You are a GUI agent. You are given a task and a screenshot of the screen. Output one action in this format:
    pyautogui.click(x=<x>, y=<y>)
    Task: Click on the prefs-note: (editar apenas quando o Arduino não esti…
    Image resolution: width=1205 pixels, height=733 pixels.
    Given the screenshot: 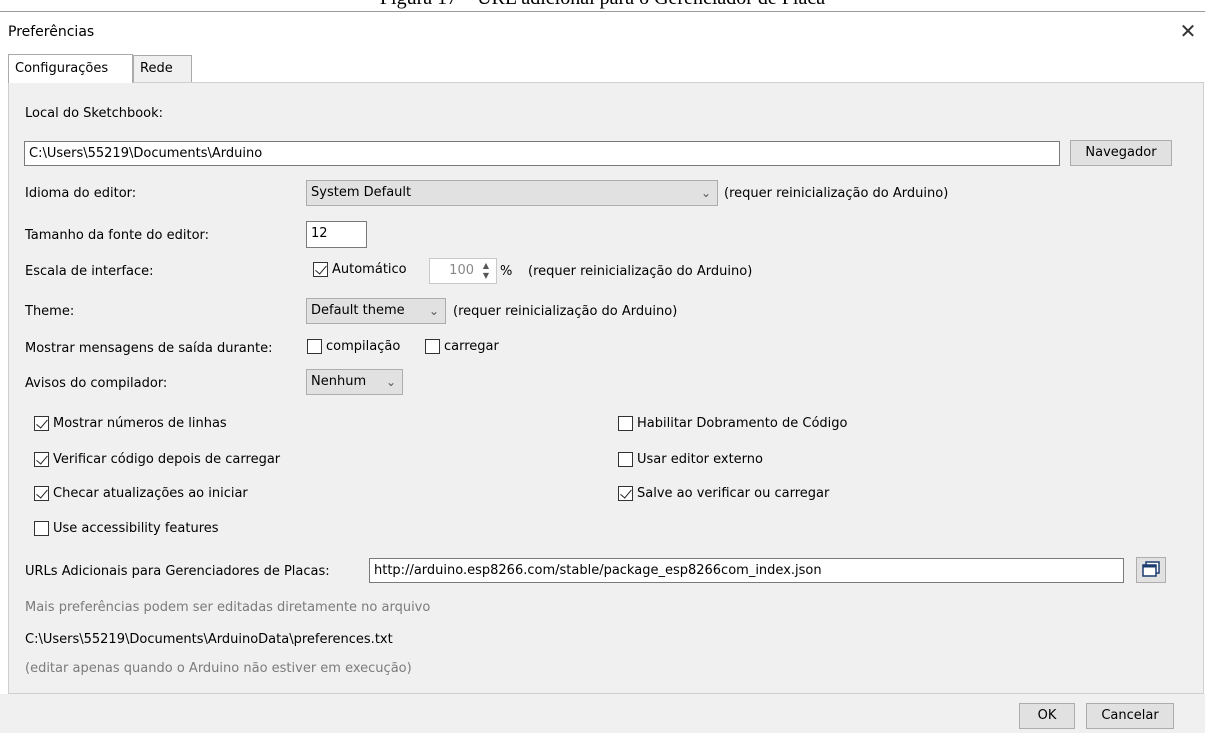 What is the action you would take?
    pyautogui.click(x=218, y=668)
    